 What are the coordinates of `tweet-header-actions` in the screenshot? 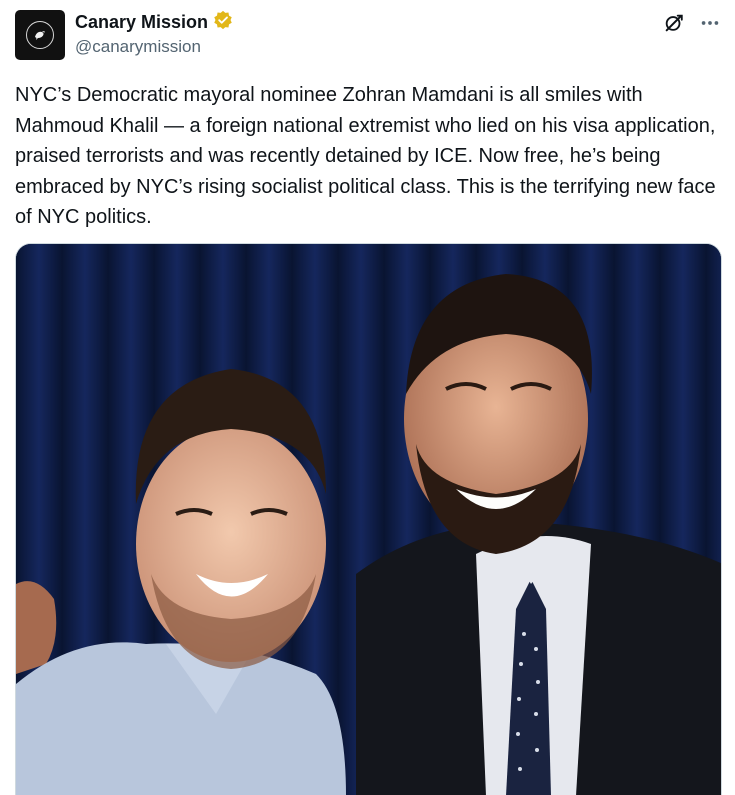 It's located at (692, 23).